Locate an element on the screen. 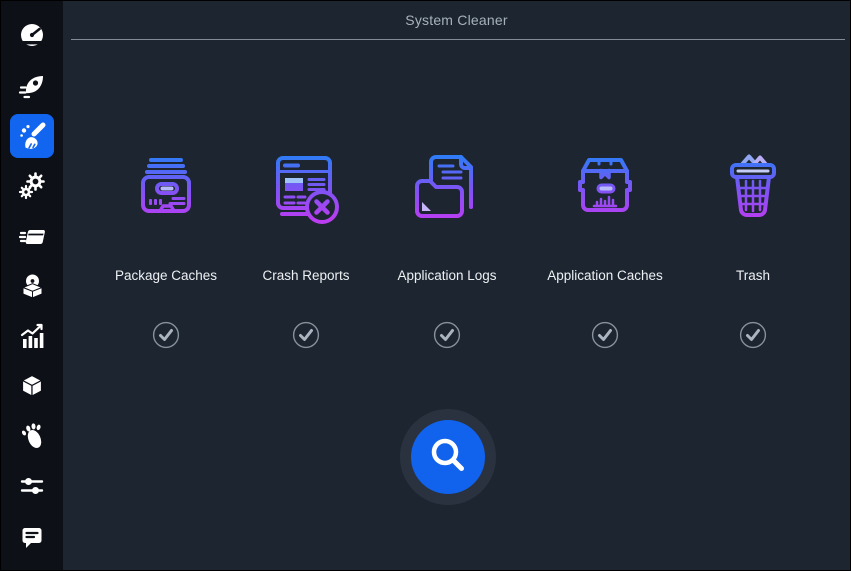 The image size is (851, 571). scan-button-ring is located at coordinates (448, 457).